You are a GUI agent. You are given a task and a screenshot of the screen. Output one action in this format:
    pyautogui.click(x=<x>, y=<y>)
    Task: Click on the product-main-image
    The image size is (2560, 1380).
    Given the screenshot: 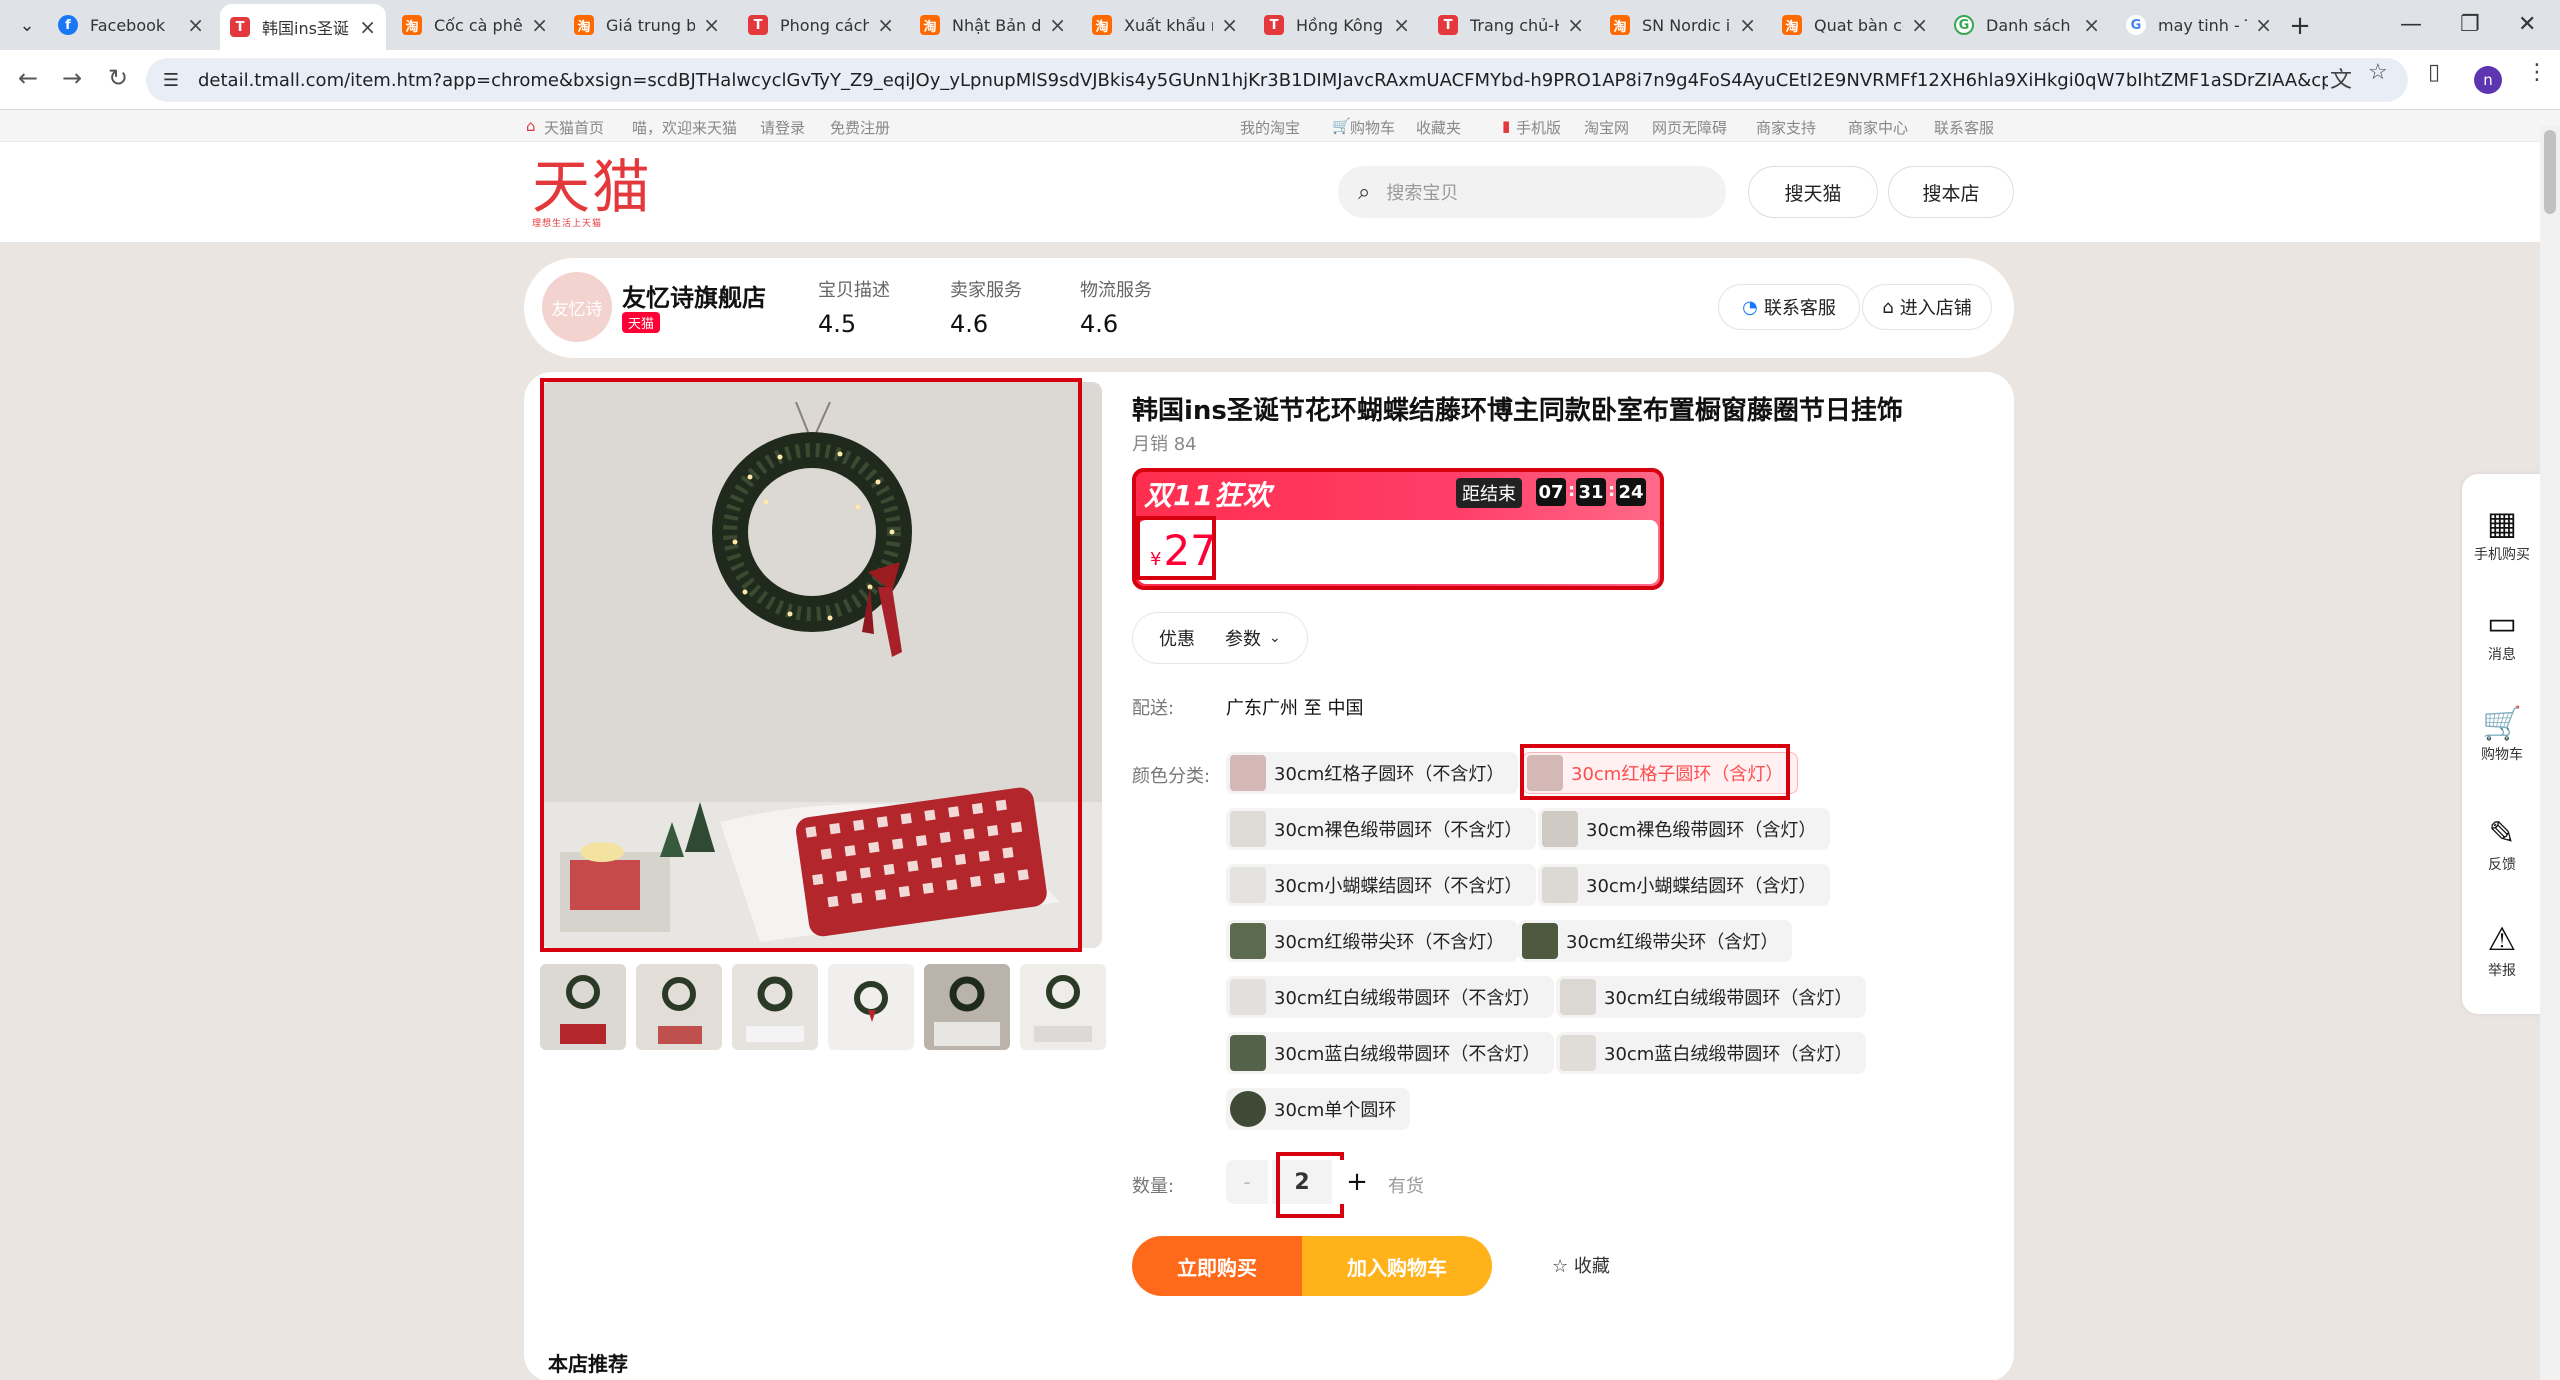 What is the action you would take?
    pyautogui.click(x=821, y=665)
    